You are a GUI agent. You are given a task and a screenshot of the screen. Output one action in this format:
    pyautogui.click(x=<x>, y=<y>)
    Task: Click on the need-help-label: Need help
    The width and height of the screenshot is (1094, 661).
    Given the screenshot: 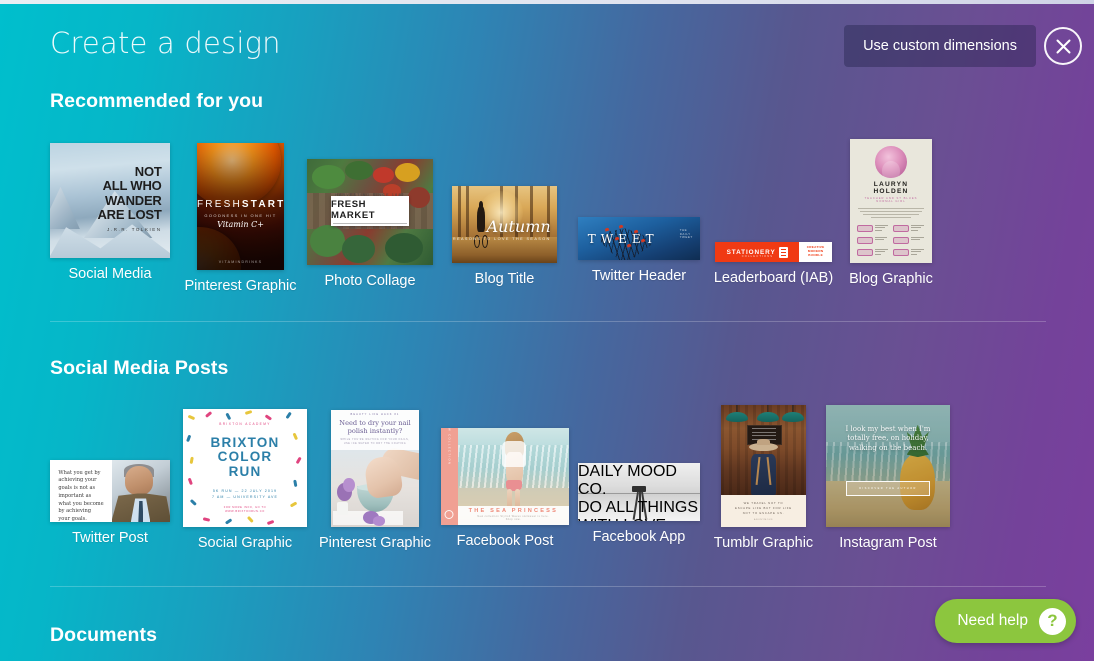 What is the action you would take?
    pyautogui.click(x=992, y=620)
    